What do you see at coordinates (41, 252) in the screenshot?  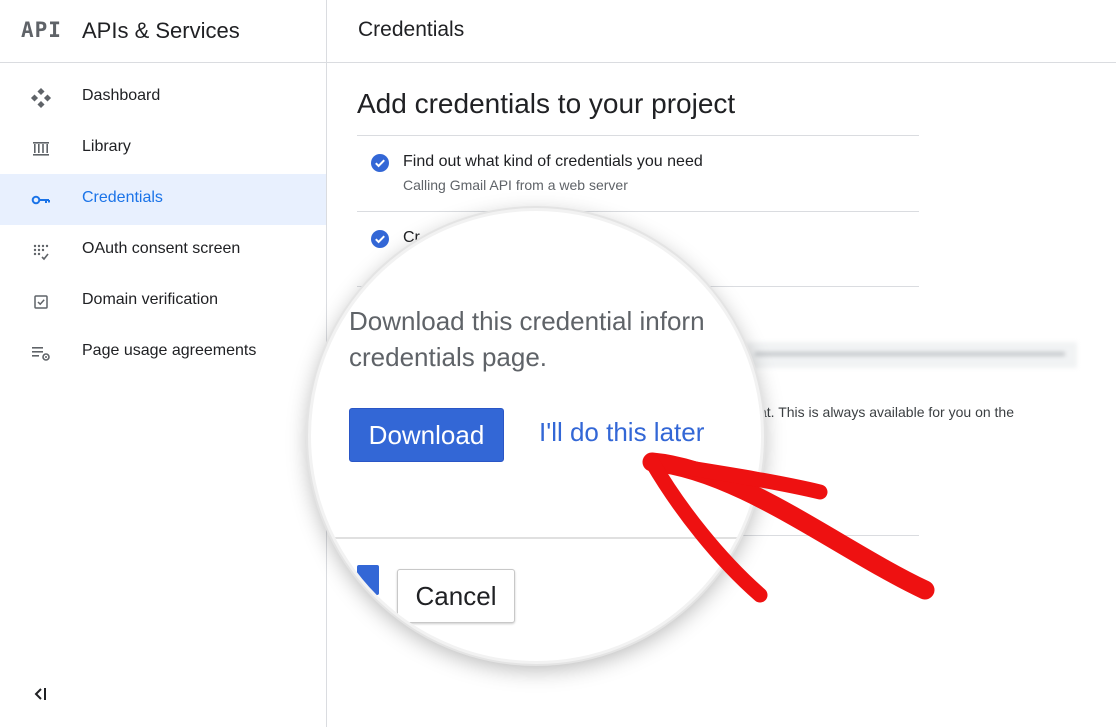 I see `oauth-icon` at bounding box center [41, 252].